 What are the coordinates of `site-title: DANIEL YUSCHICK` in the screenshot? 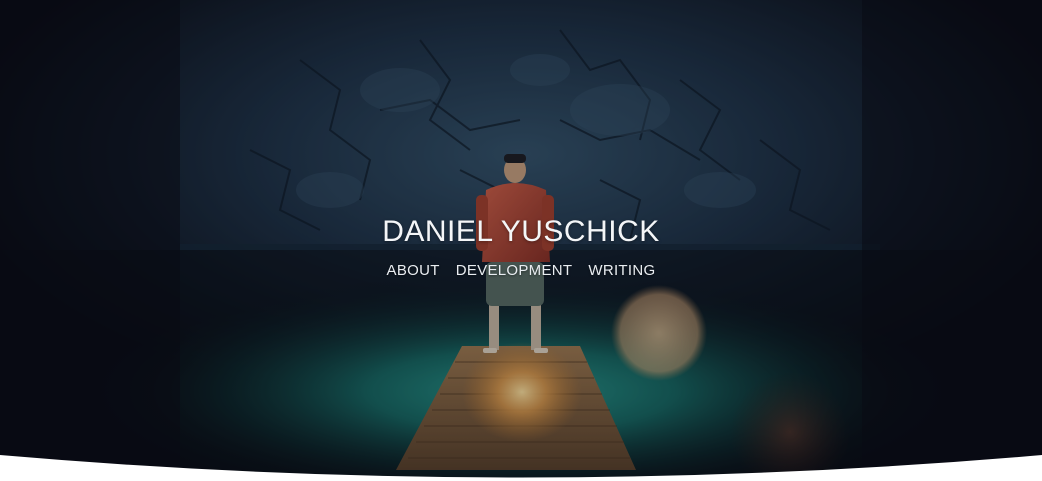 It's located at (521, 232).